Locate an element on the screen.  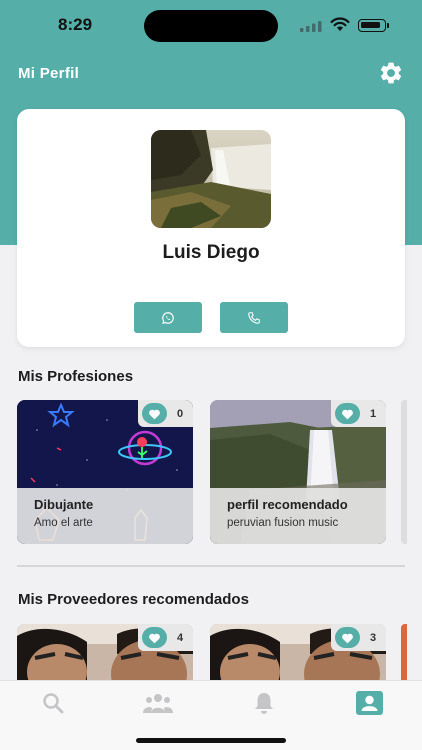
status-bar: 8:29 is located at coordinates (211, 25).